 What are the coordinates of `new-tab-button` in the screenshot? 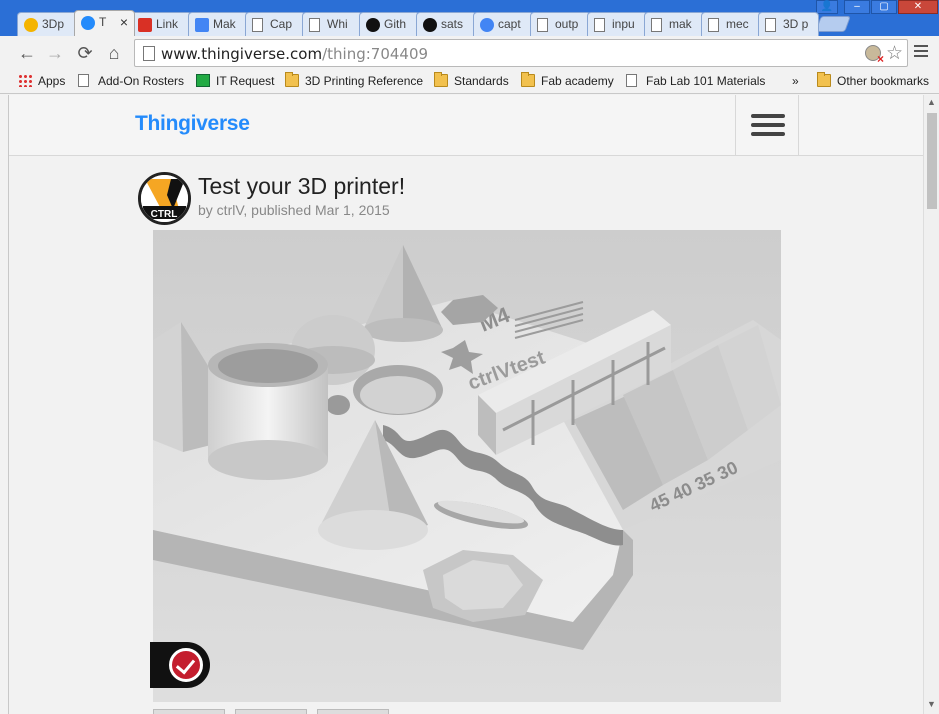 It's located at (833, 24).